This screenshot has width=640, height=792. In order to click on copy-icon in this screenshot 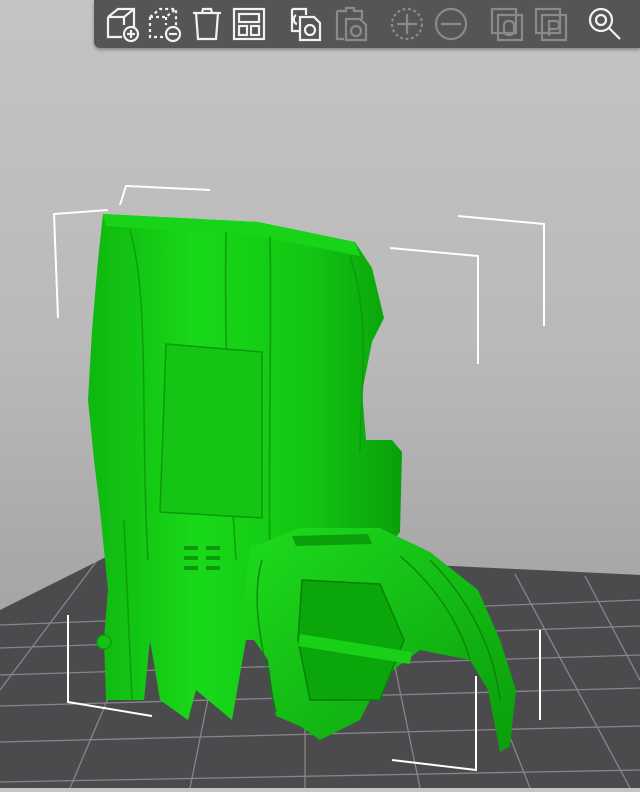, I will do `click(306, 24)`.